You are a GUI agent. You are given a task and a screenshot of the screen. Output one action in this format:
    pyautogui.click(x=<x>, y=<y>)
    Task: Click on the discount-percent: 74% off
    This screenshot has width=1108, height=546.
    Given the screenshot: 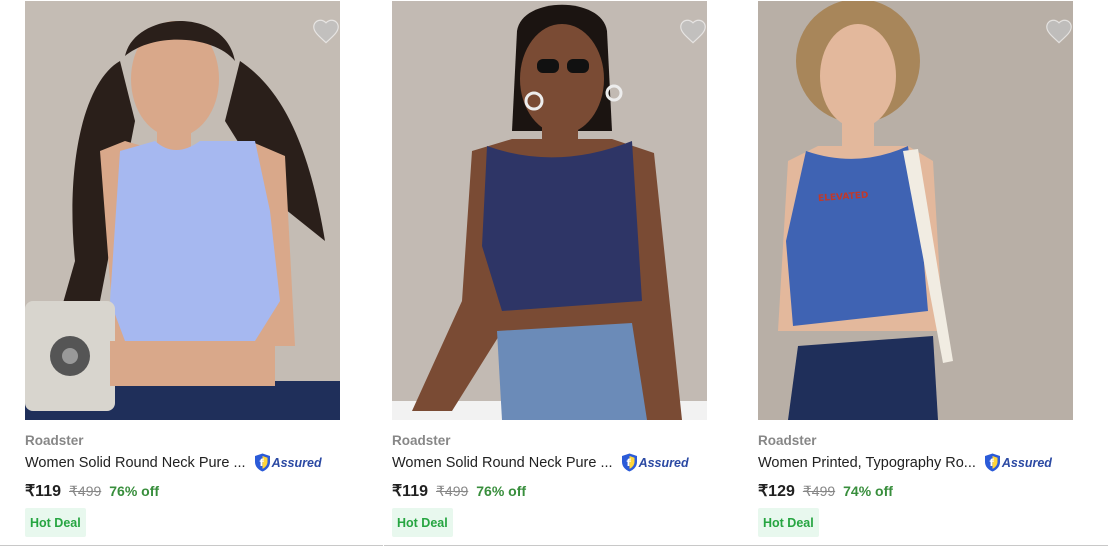 What is the action you would take?
    pyautogui.click(x=868, y=491)
    